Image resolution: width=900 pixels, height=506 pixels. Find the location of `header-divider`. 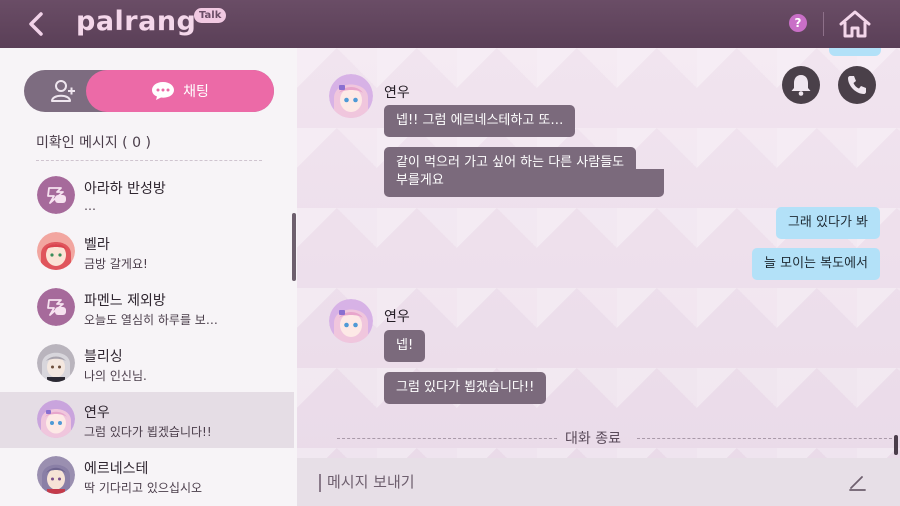

header-divider is located at coordinates (823, 24).